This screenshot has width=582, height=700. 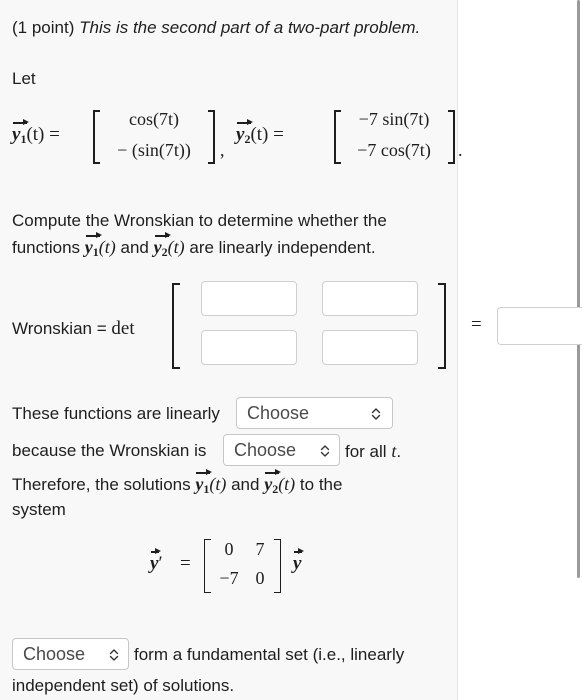 I want to click on point-value: (1 point), so click(x=43, y=27).